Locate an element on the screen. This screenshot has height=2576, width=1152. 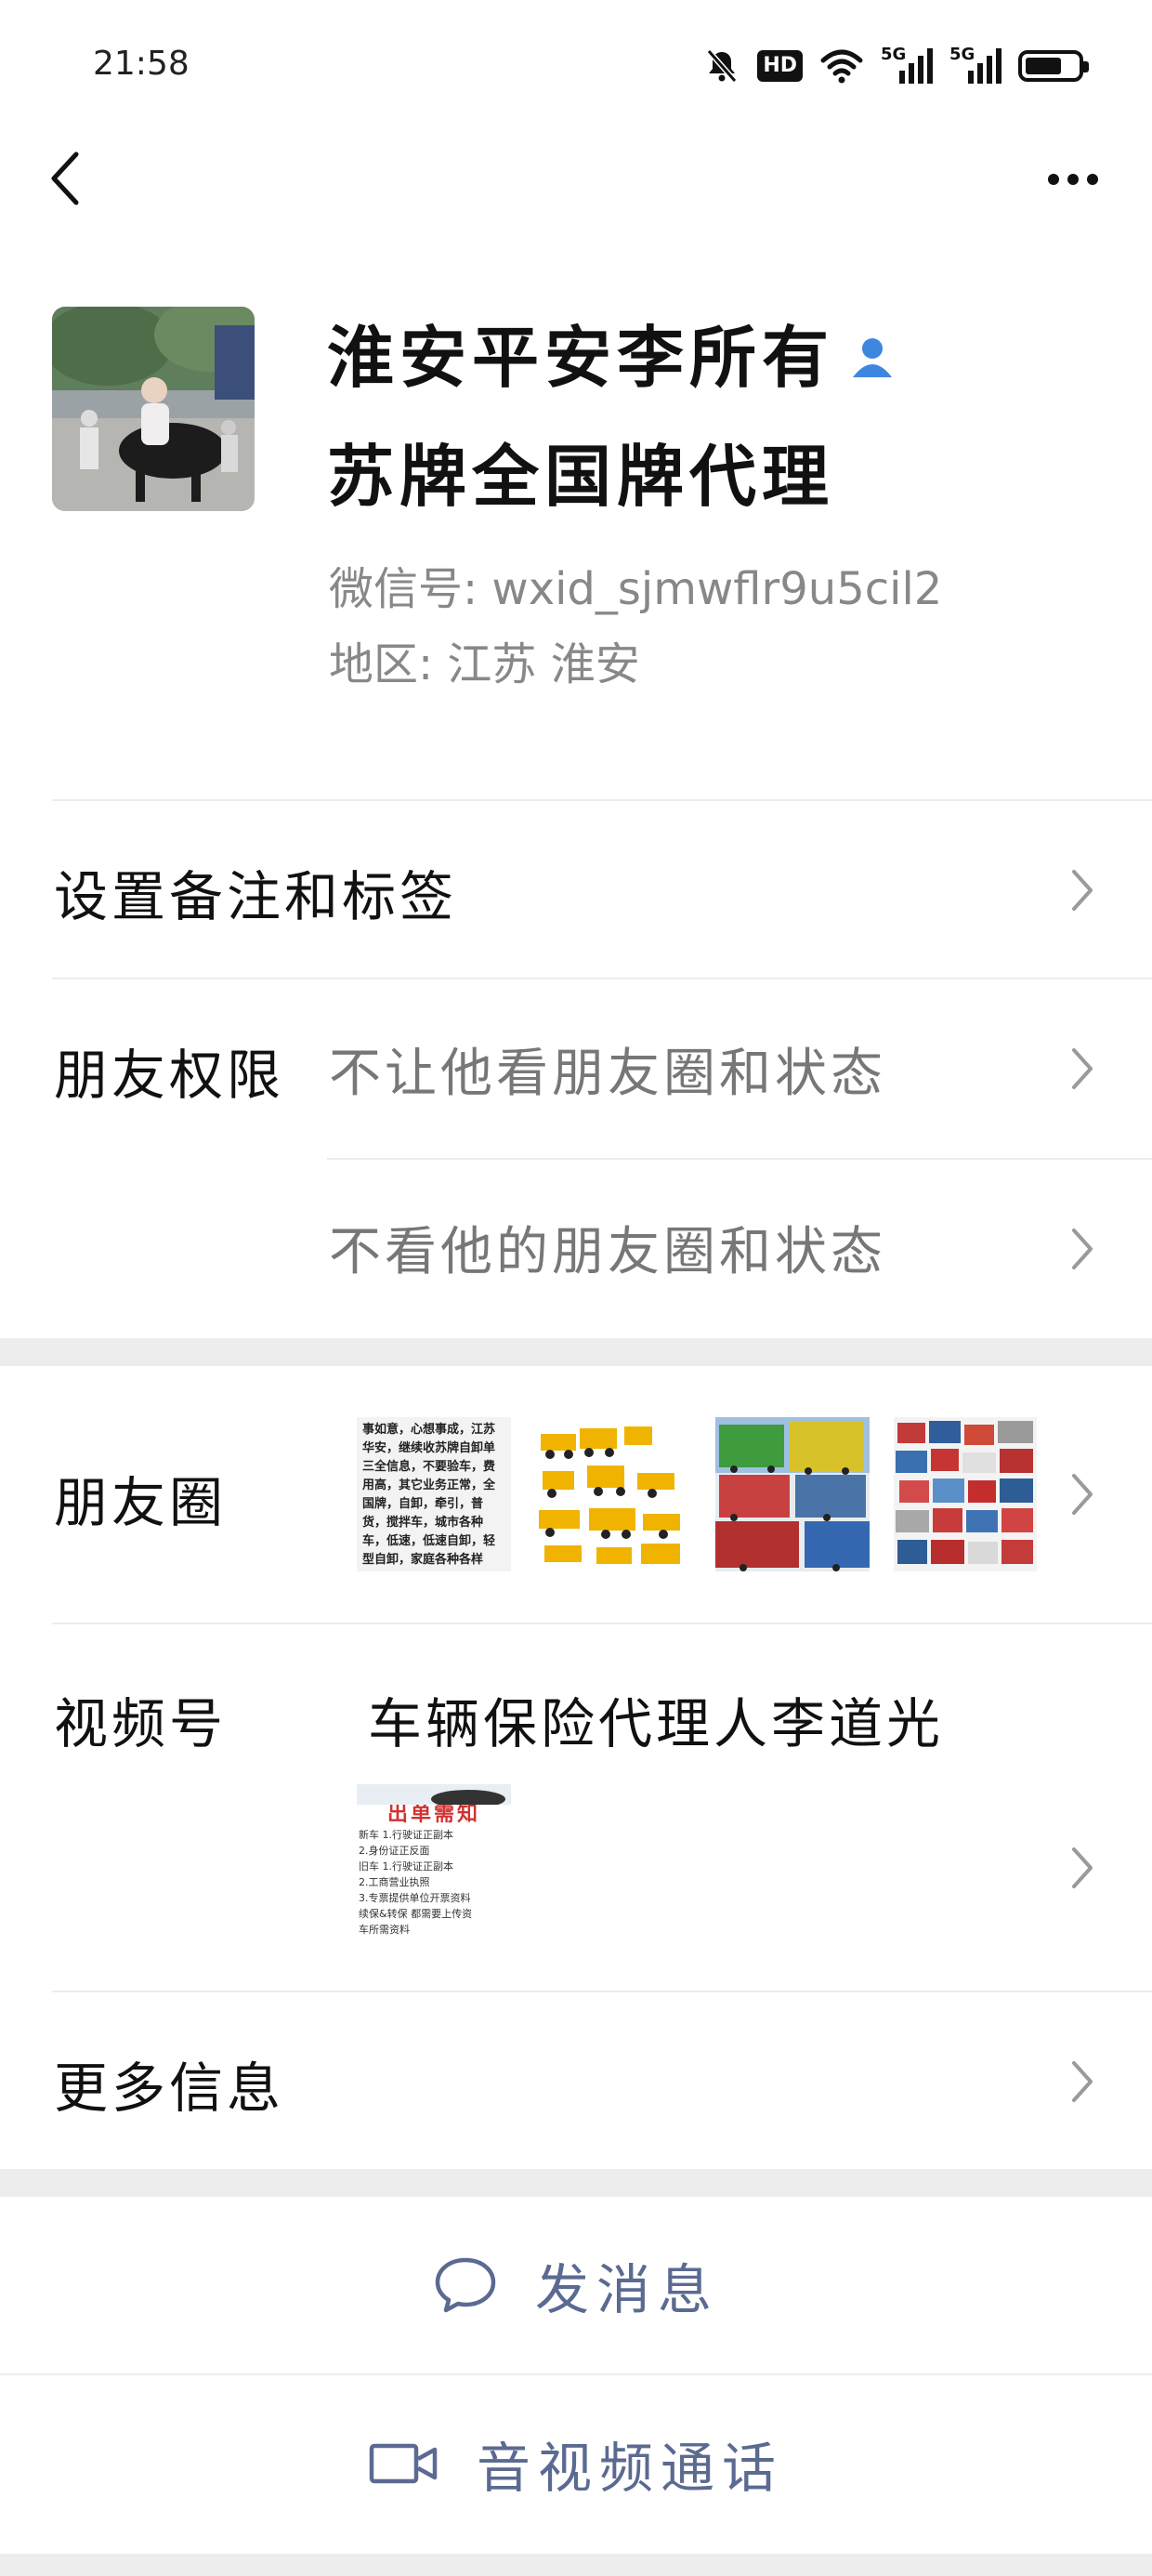
permission-hide-moments-value: 不让他看朋友圈和状态 is located at coordinates (607, 1074).